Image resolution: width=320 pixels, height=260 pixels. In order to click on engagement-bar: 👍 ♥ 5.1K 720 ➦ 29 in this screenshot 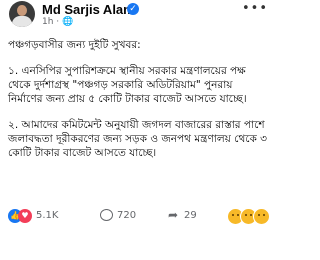, I will do `click(139, 216)`.